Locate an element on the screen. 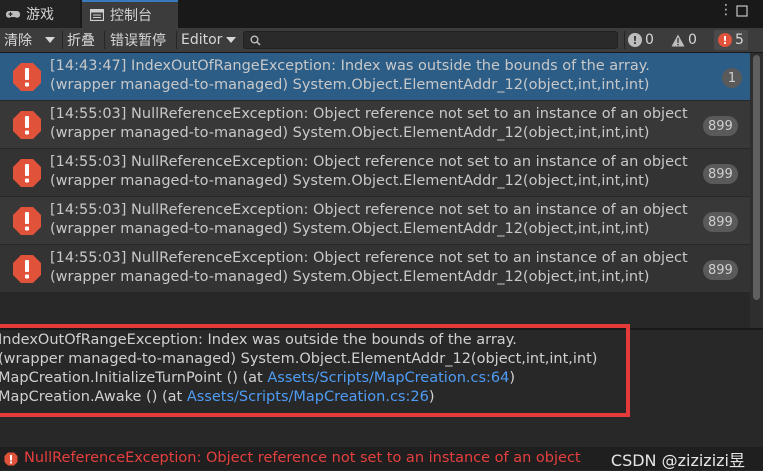  error-pause-toggle: 错误暂停 is located at coordinates (138, 40).